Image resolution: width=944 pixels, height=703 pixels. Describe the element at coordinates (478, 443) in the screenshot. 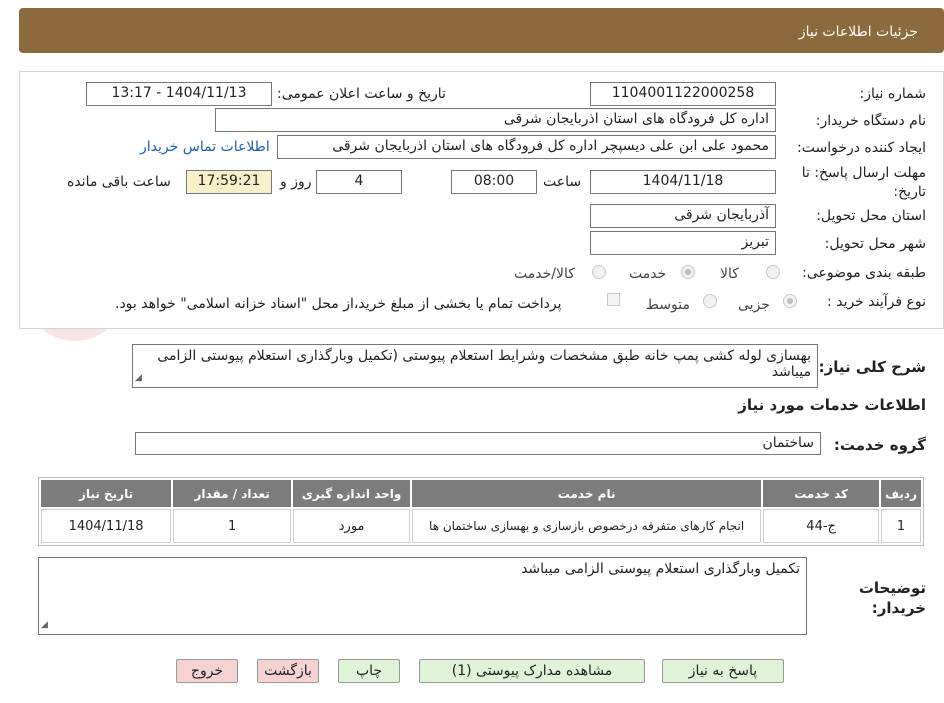

I see `service-group-field: ساختمان` at that location.